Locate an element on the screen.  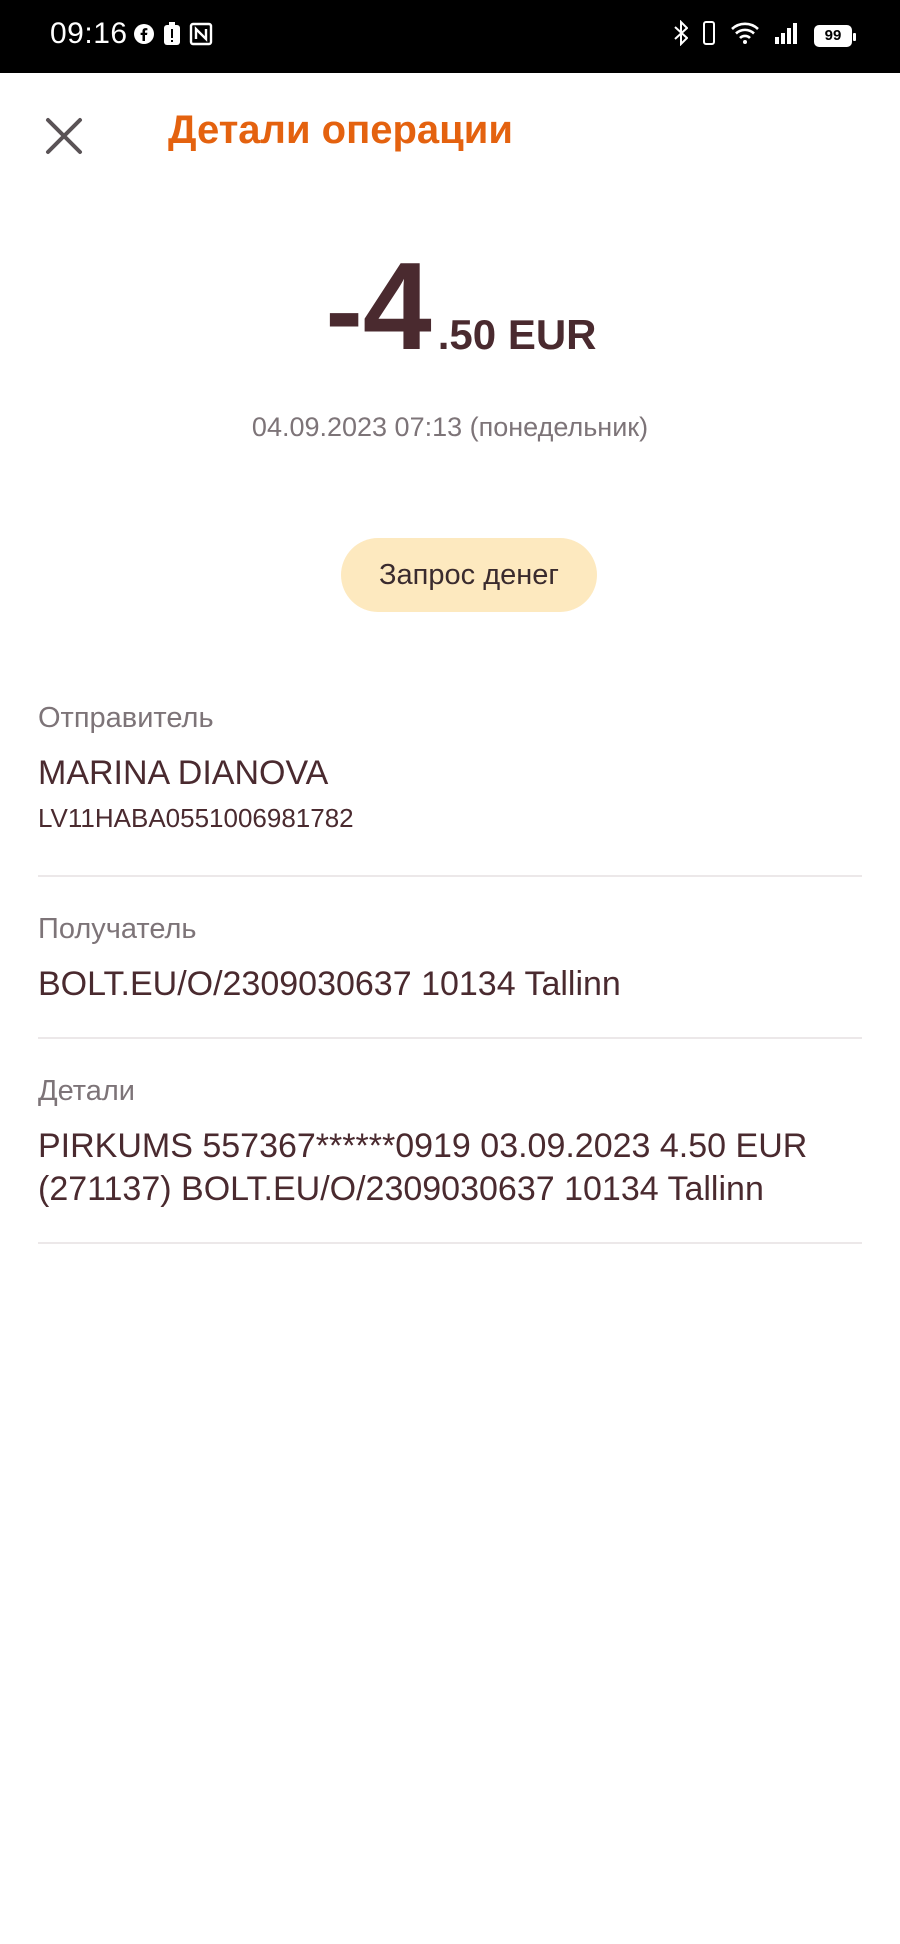
request-money-button: Запрос денег is located at coordinates (469, 575).